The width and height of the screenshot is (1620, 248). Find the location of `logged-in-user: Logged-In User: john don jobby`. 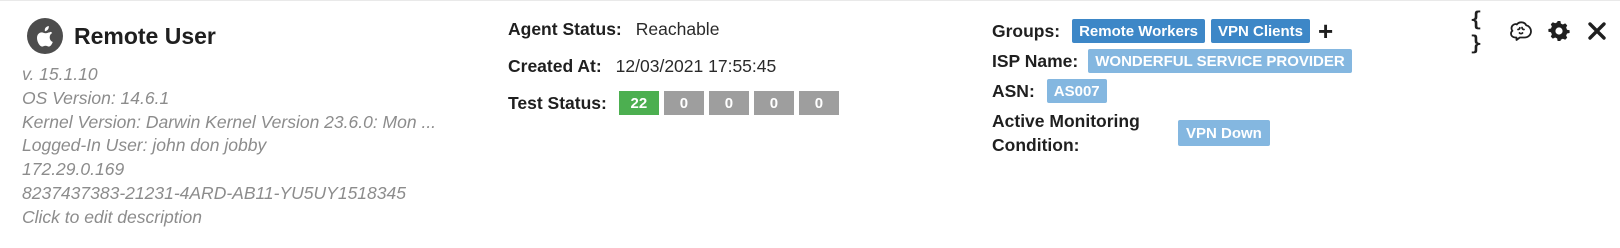

logged-in-user: Logged-In User: john don jobby is located at coordinates (144, 145).